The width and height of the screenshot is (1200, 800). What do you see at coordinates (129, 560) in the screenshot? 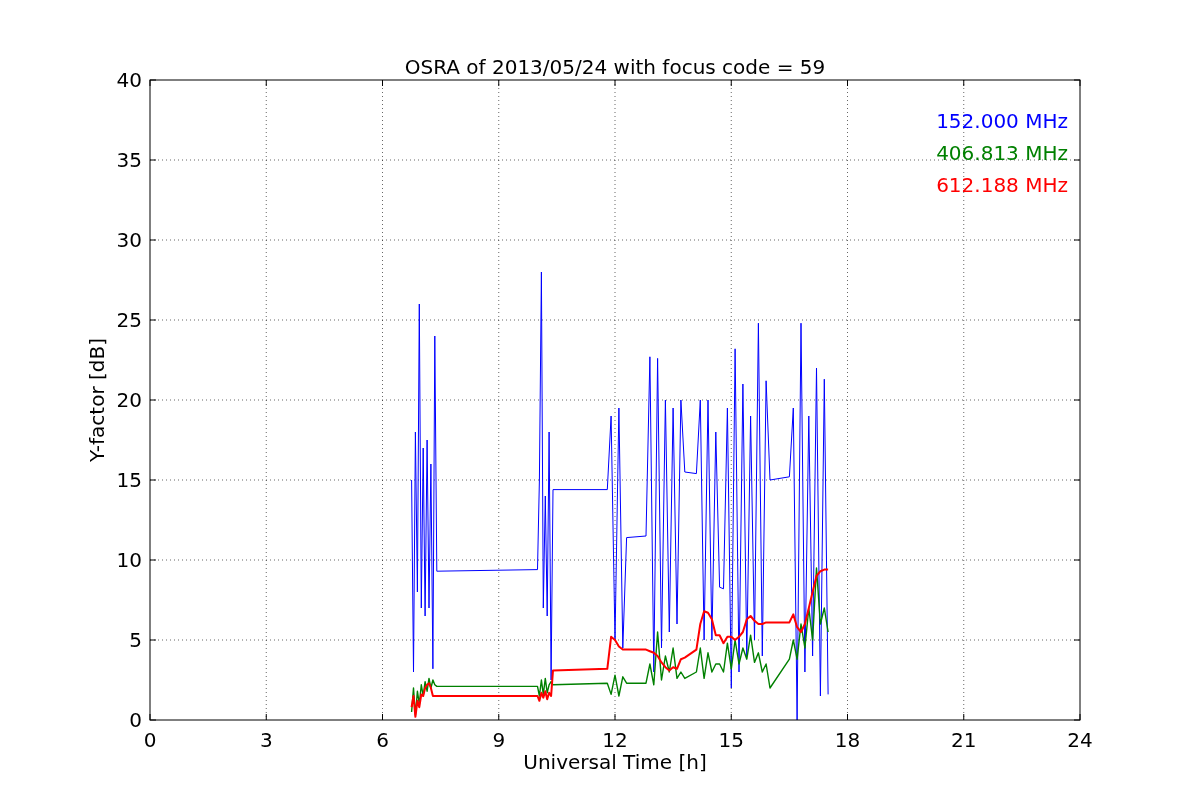
I see `tick-label: 10` at bounding box center [129, 560].